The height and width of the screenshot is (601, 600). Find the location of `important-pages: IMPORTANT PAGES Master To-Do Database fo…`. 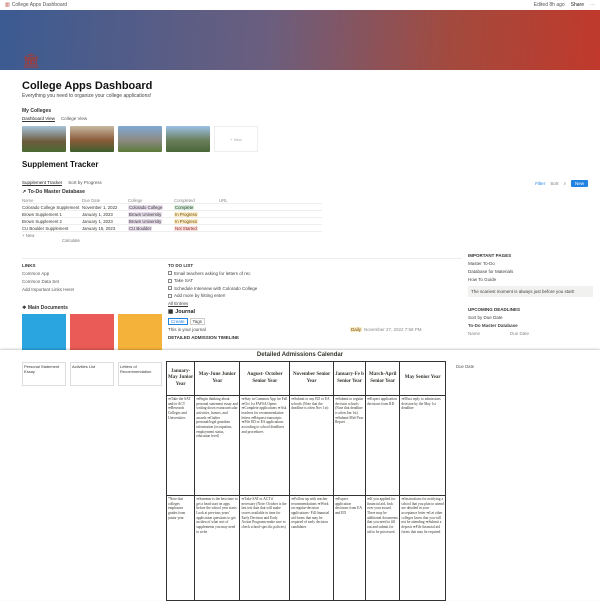

important-pages: IMPORTANT PAGES Master To-Do Database fo… is located at coordinates (530, 296).